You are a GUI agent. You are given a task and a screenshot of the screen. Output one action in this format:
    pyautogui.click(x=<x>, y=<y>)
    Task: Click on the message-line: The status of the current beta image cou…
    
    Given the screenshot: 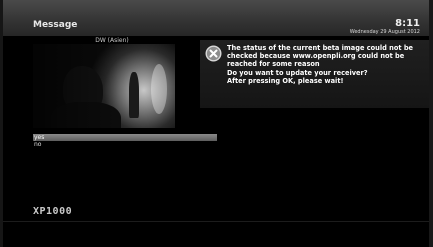 What is the action you would take?
    pyautogui.click(x=320, y=48)
    